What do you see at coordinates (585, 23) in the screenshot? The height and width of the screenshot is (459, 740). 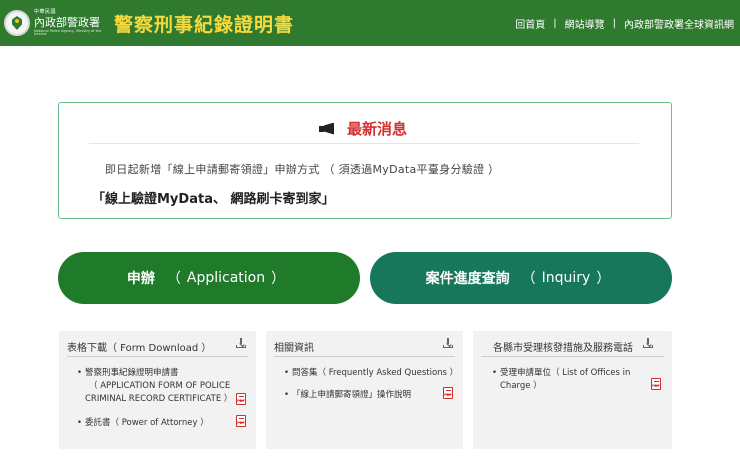 I see `nav-sitemap-link: 網站導覽` at bounding box center [585, 23].